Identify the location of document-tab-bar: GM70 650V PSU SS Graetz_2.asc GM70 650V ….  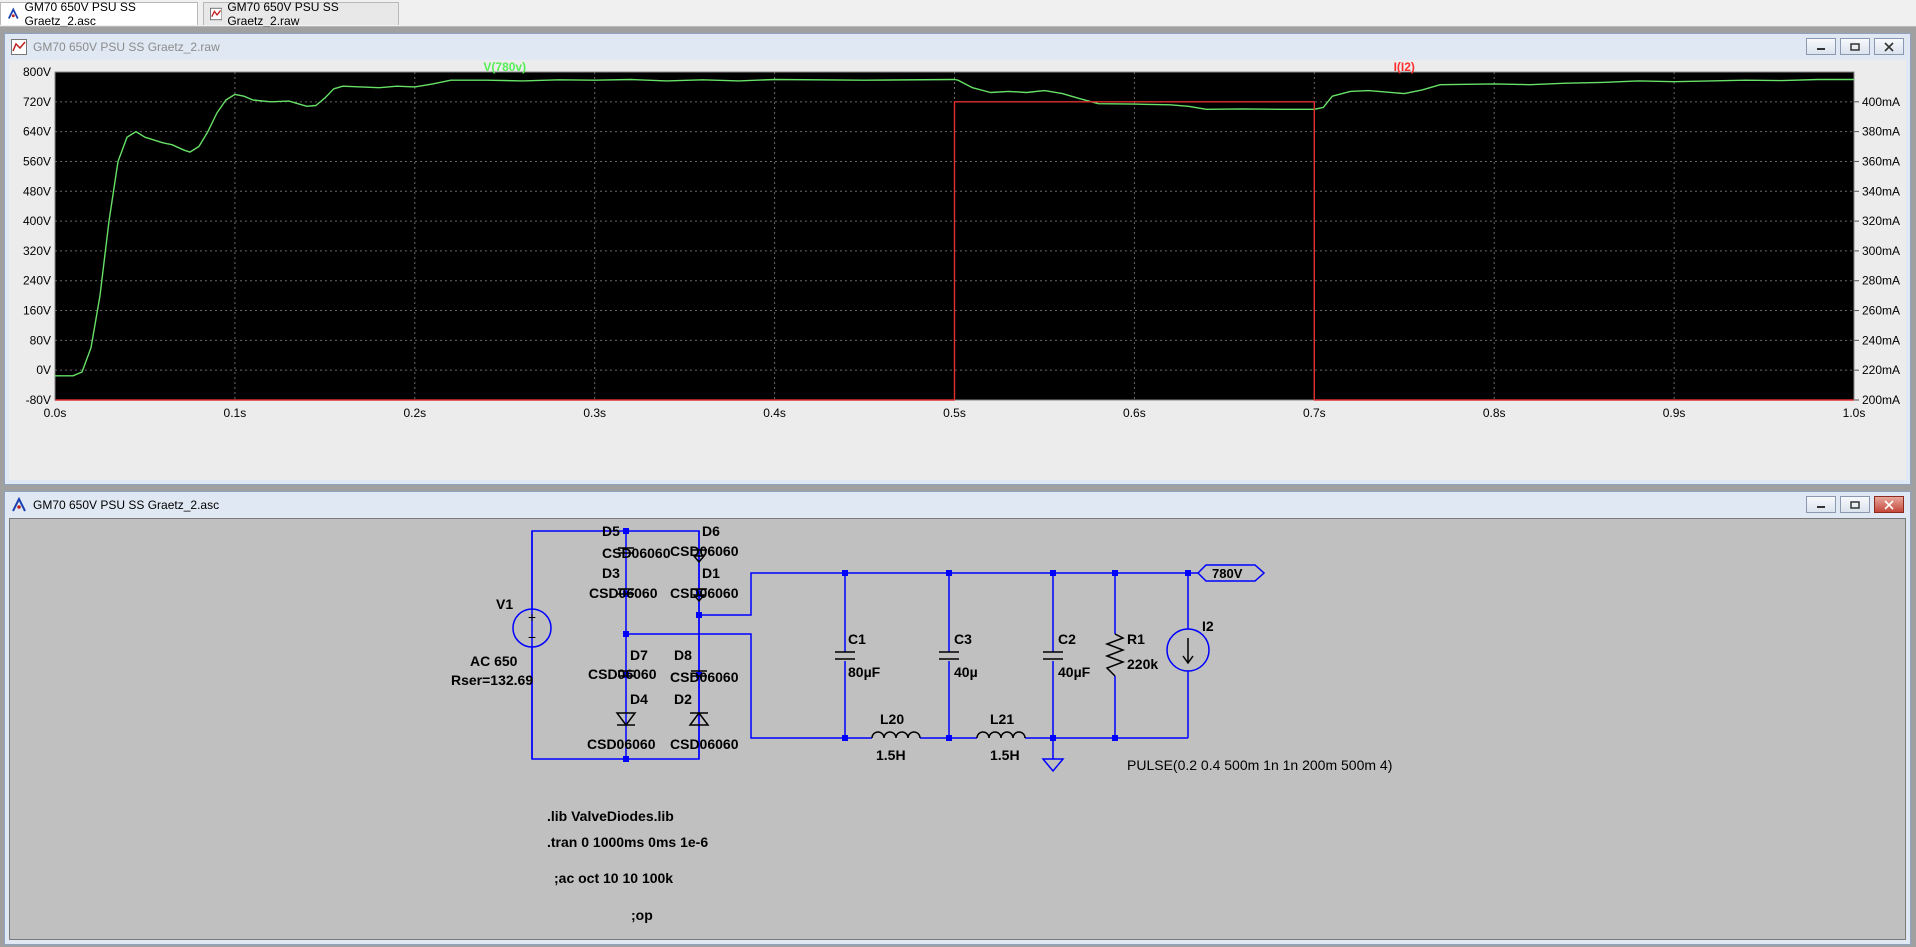
(958, 14).